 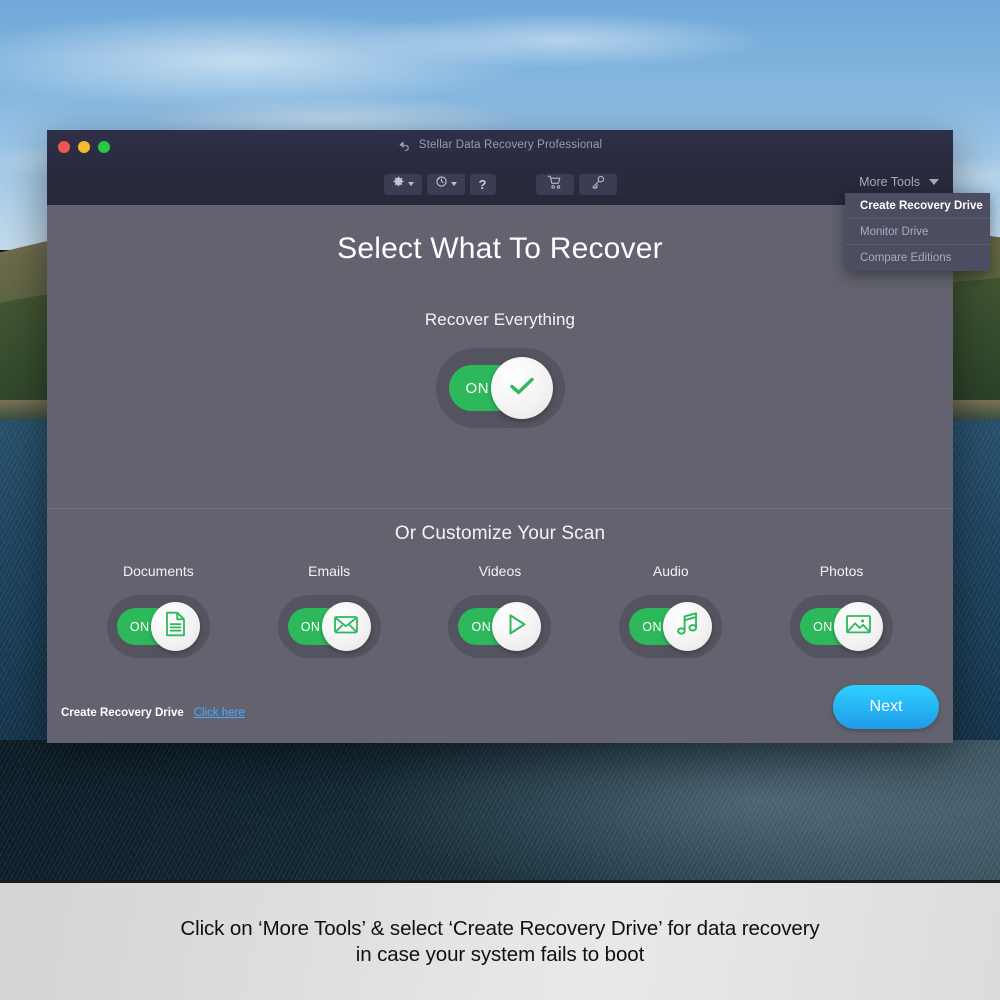 I want to click on window-titlebar: Stellar Data Recovery Professional, so click(x=500, y=146).